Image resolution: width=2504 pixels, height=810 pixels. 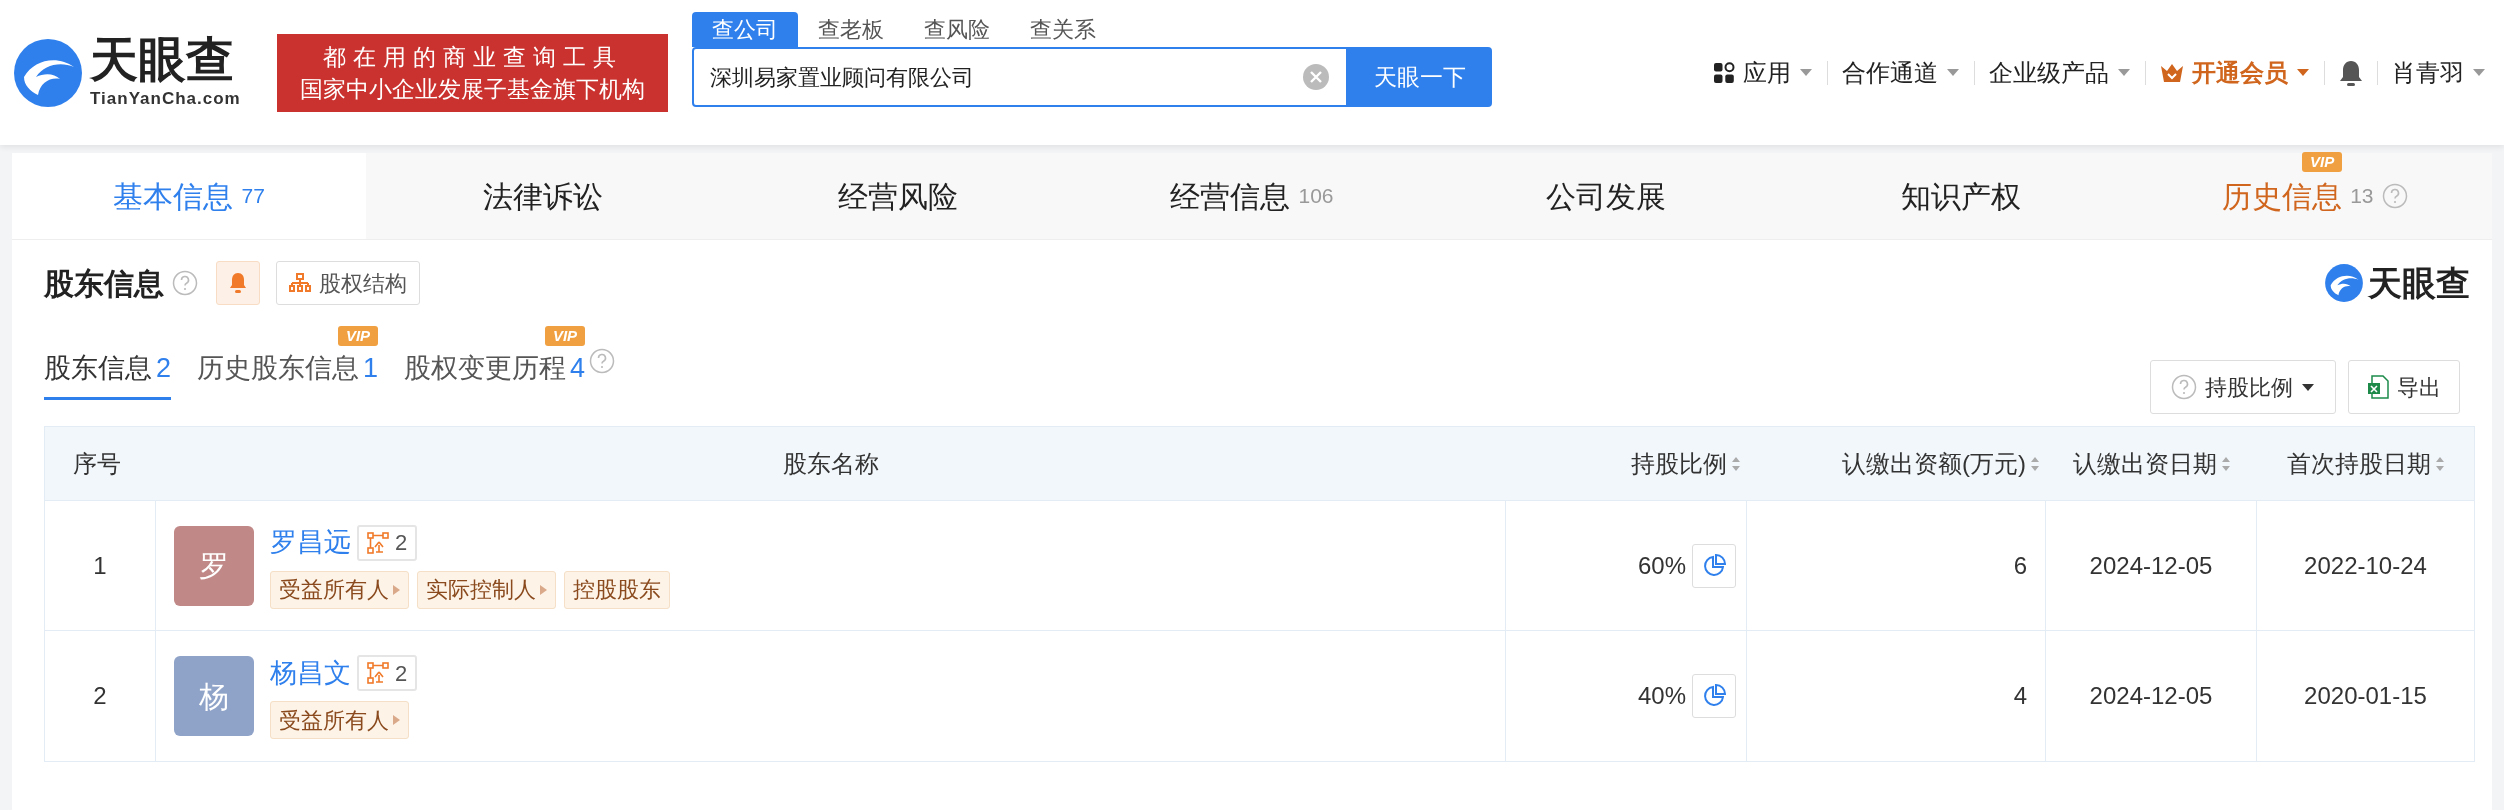 I want to click on table-cell: 6, so click(x=1896, y=565).